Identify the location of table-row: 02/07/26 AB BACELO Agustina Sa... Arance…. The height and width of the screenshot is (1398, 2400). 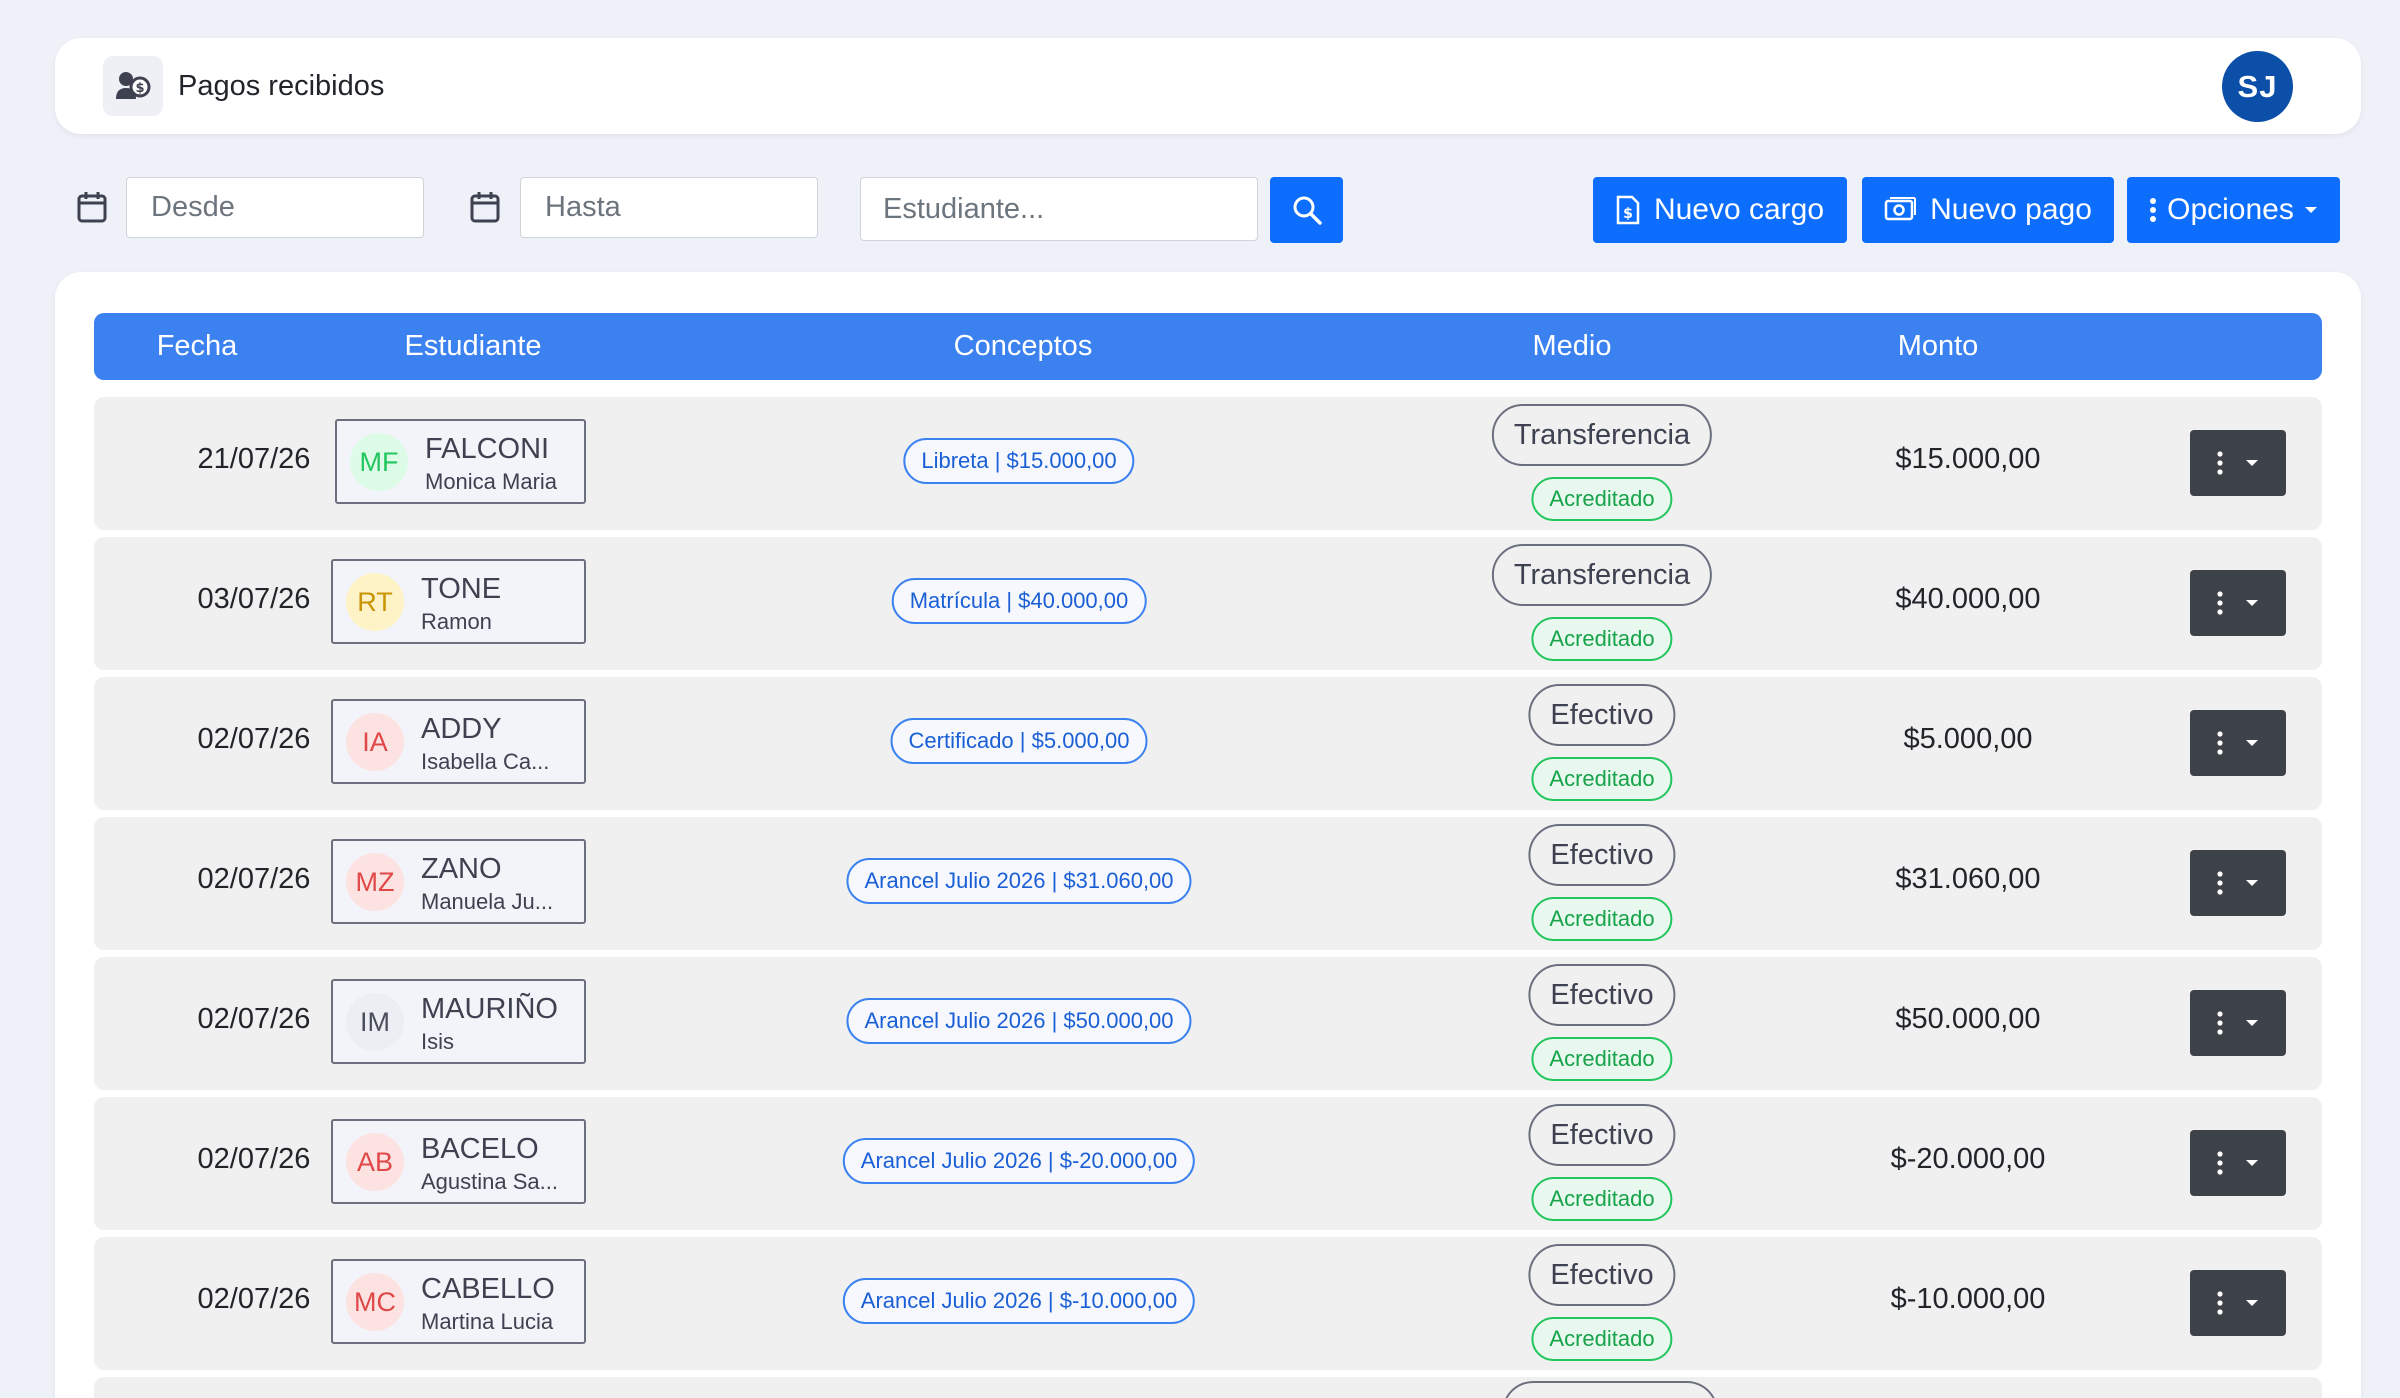
(1208, 1163).